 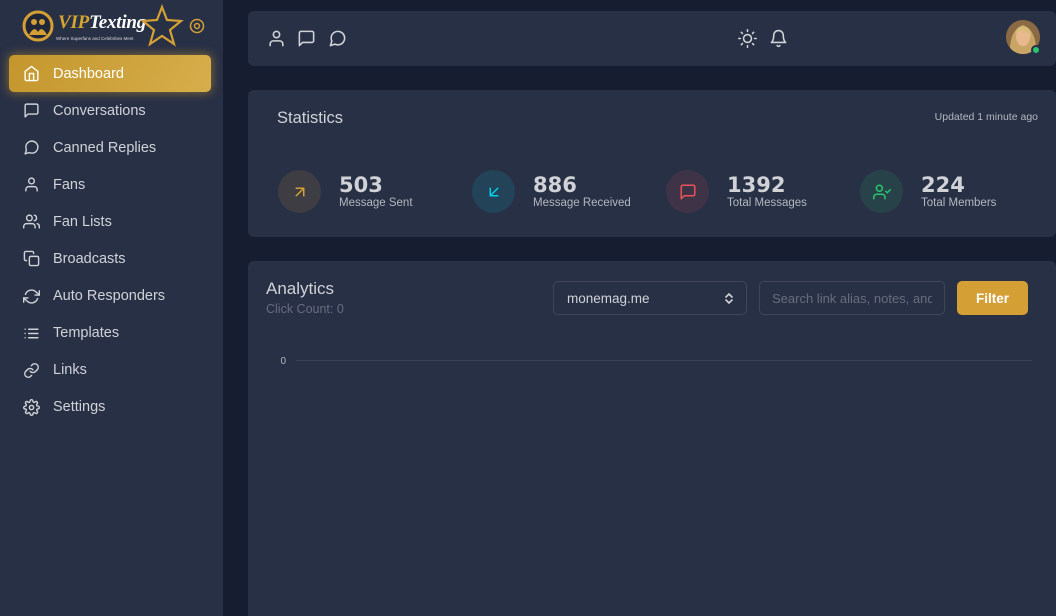 What do you see at coordinates (283, 361) in the screenshot?
I see `y-tick-label: 0` at bounding box center [283, 361].